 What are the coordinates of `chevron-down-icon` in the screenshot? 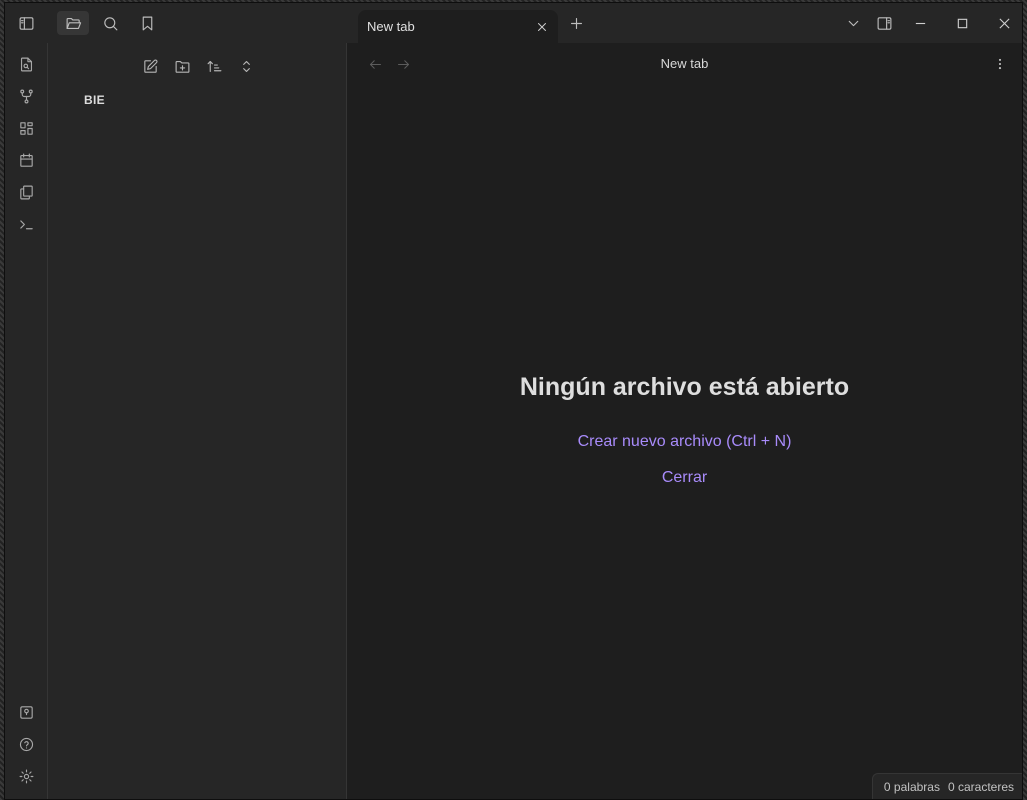 It's located at (853, 23).